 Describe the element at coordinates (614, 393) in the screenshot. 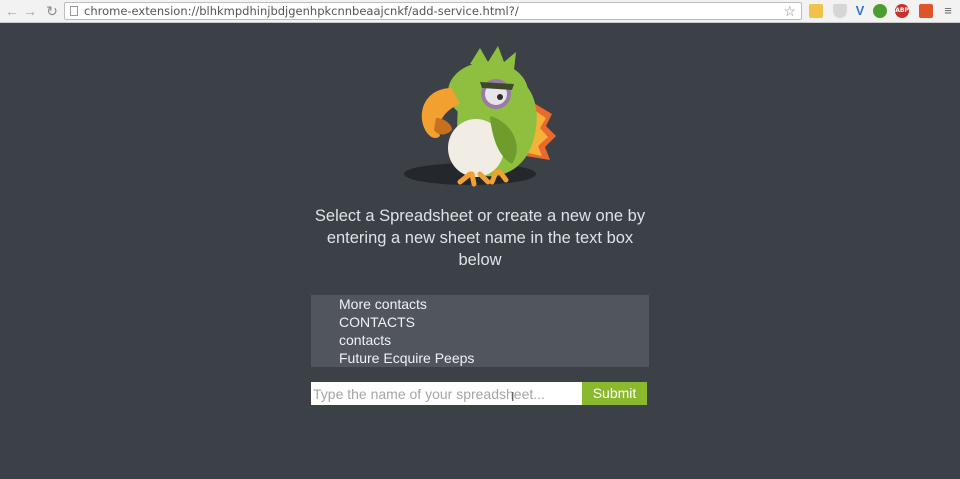

I see `submit-button: Submit` at that location.